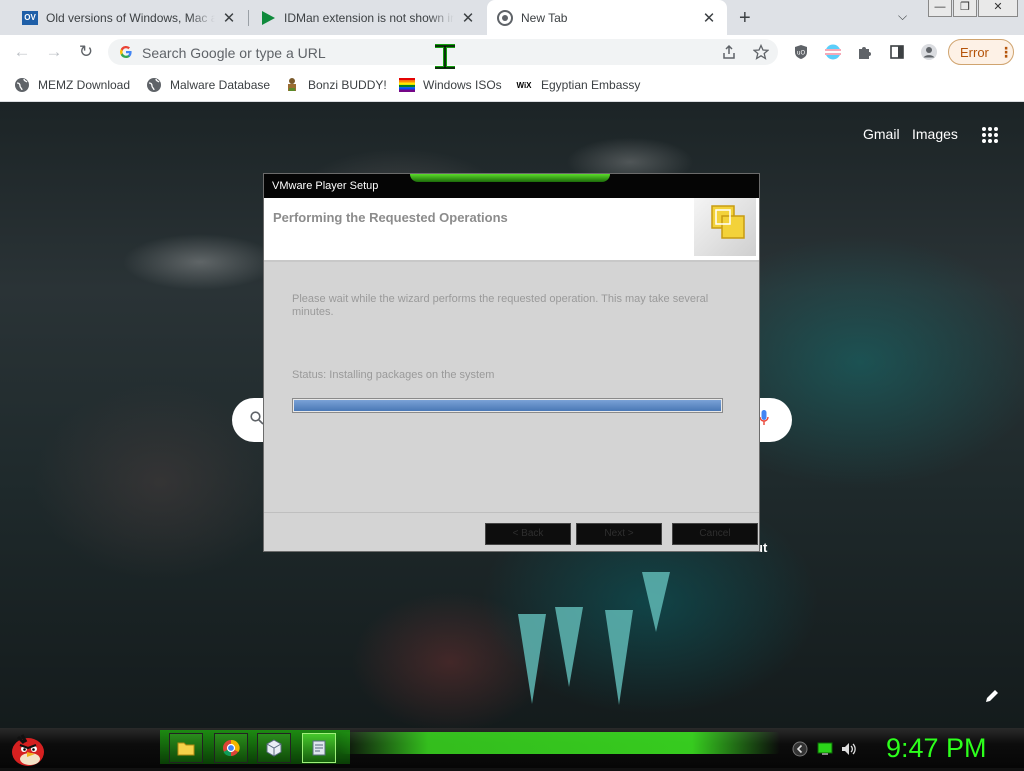 This screenshot has width=1024, height=771. What do you see at coordinates (935, 134) in the screenshot?
I see `images-link: Images` at bounding box center [935, 134].